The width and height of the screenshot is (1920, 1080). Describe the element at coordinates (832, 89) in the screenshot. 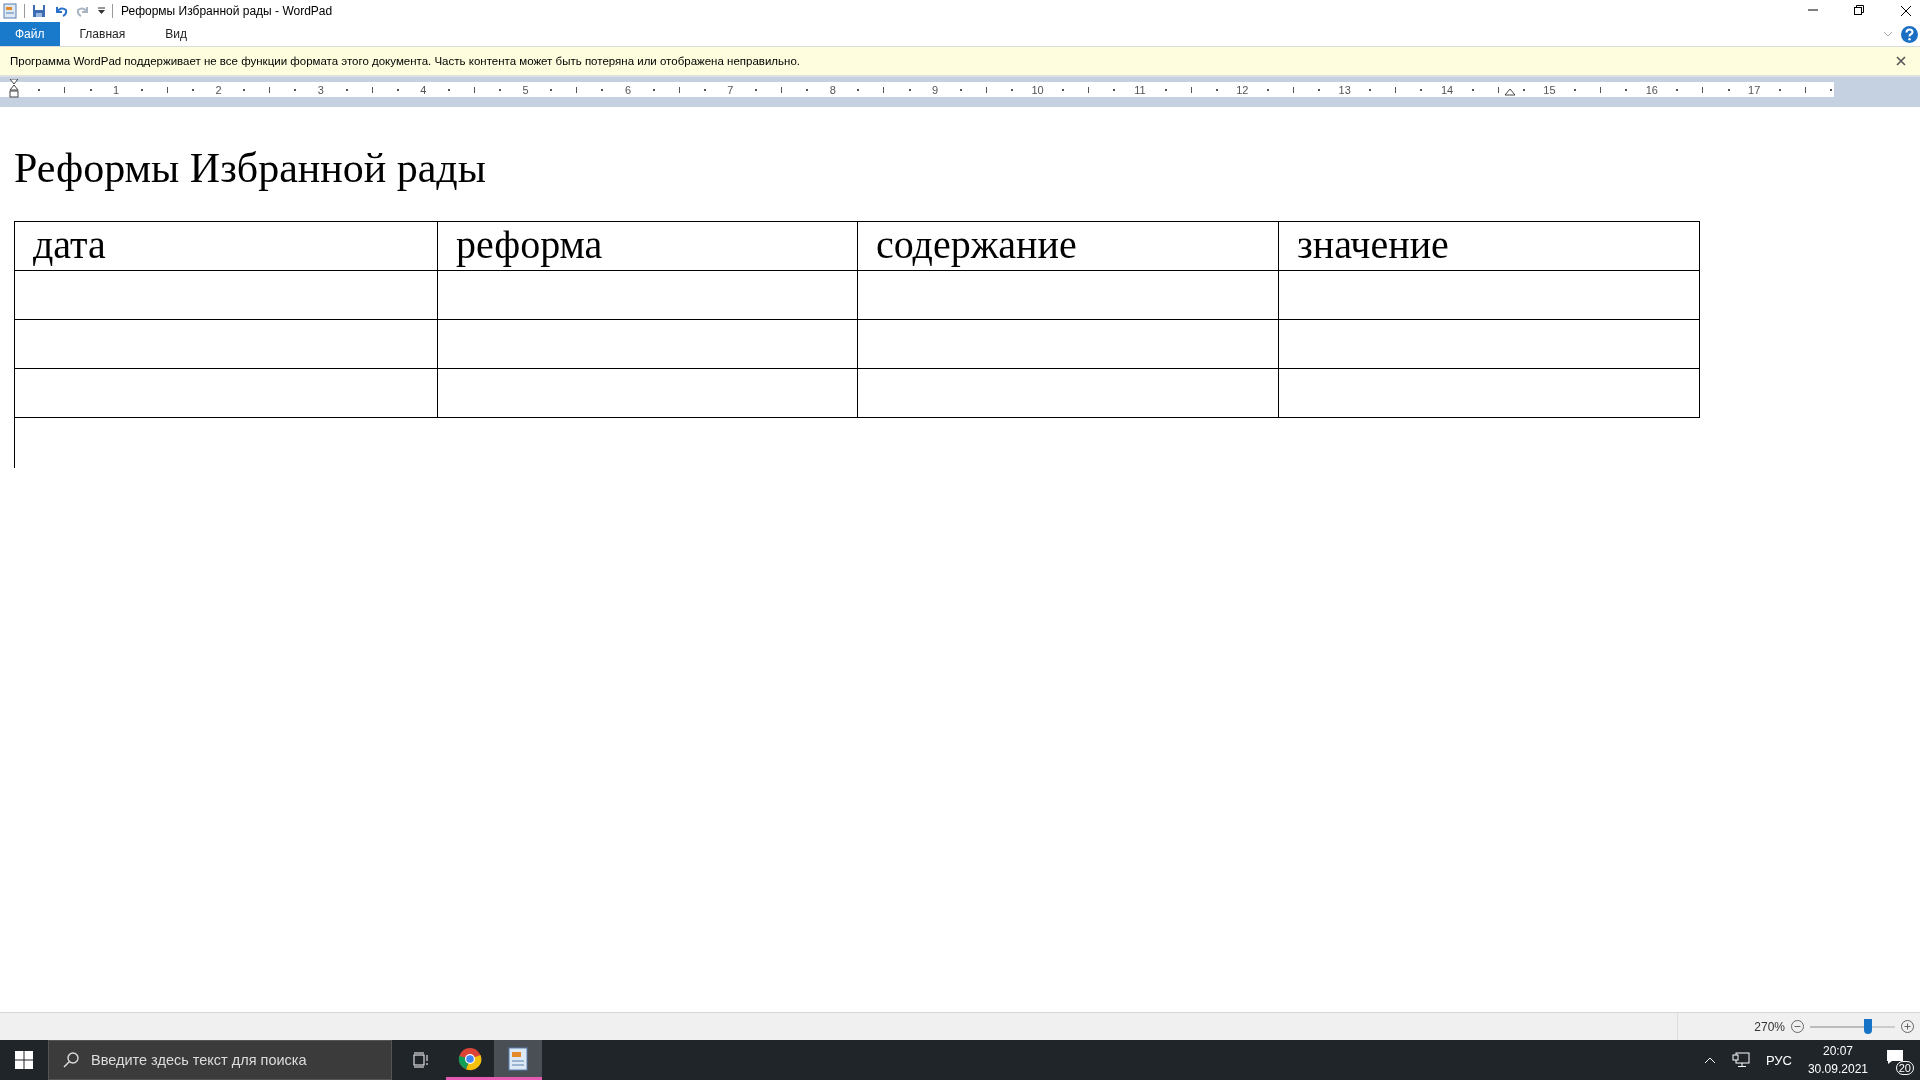

I see `ruler-number: 8` at that location.